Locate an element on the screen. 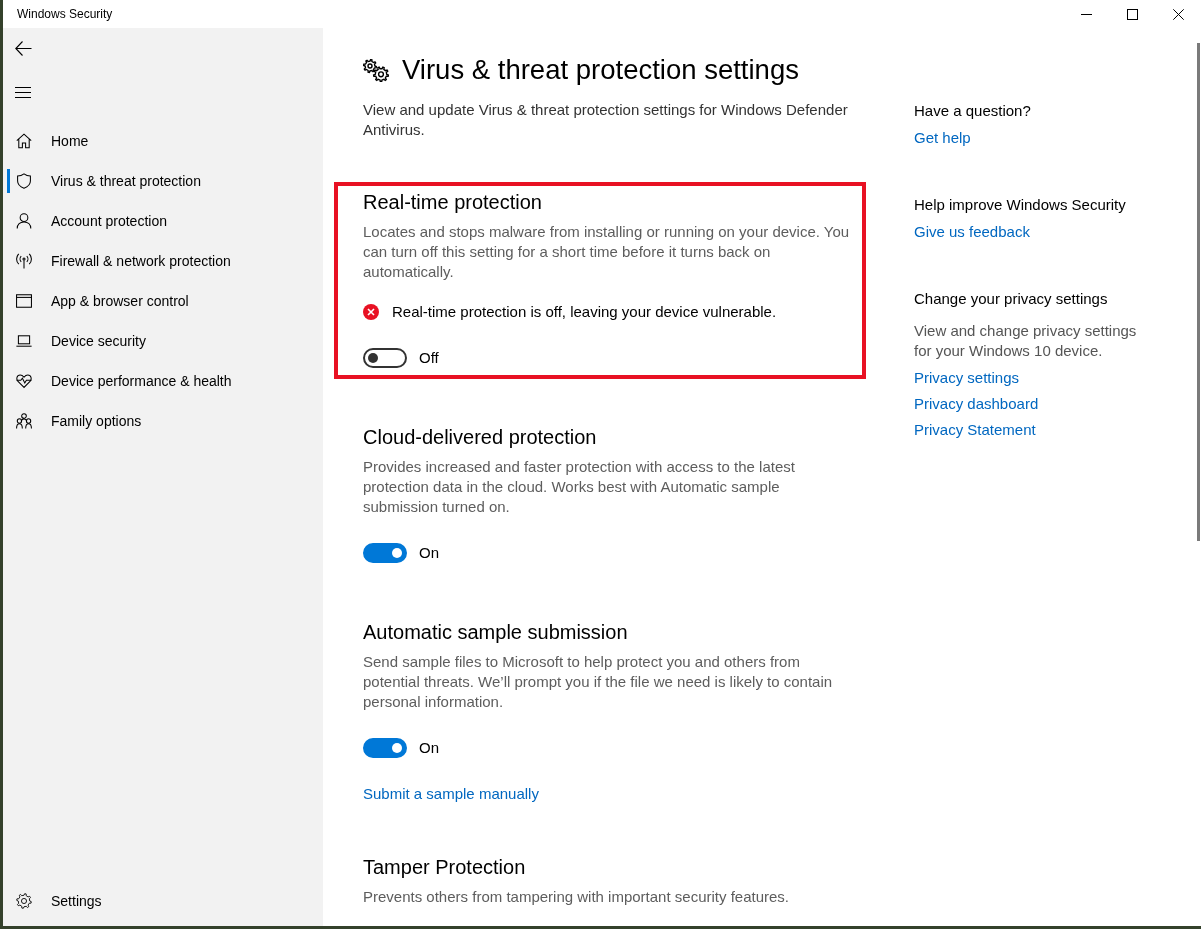 The width and height of the screenshot is (1201, 929). page-title: Virus & threat protection settings is located at coordinates (600, 70).